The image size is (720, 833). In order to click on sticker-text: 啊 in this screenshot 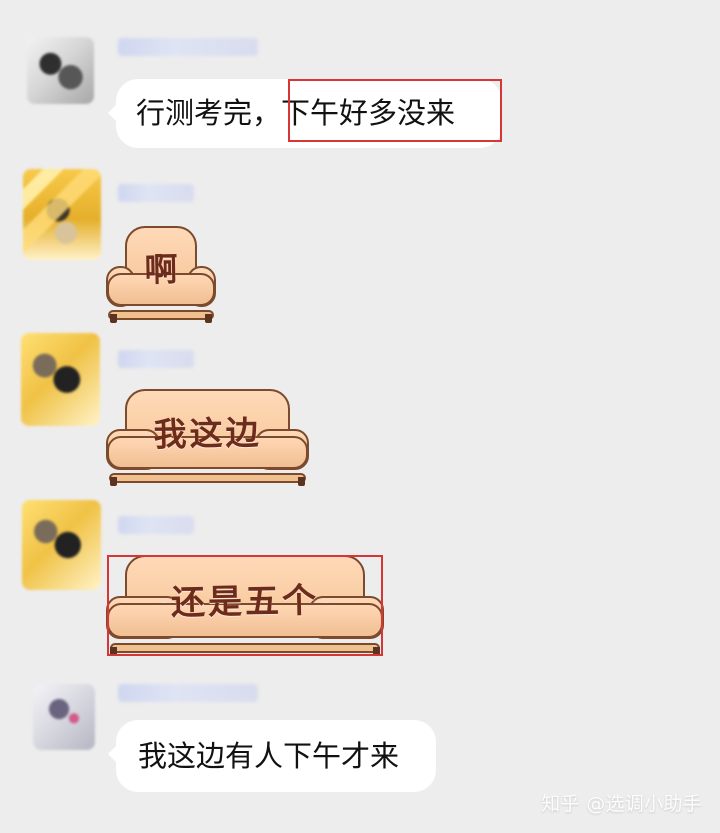, I will do `click(161, 270)`.